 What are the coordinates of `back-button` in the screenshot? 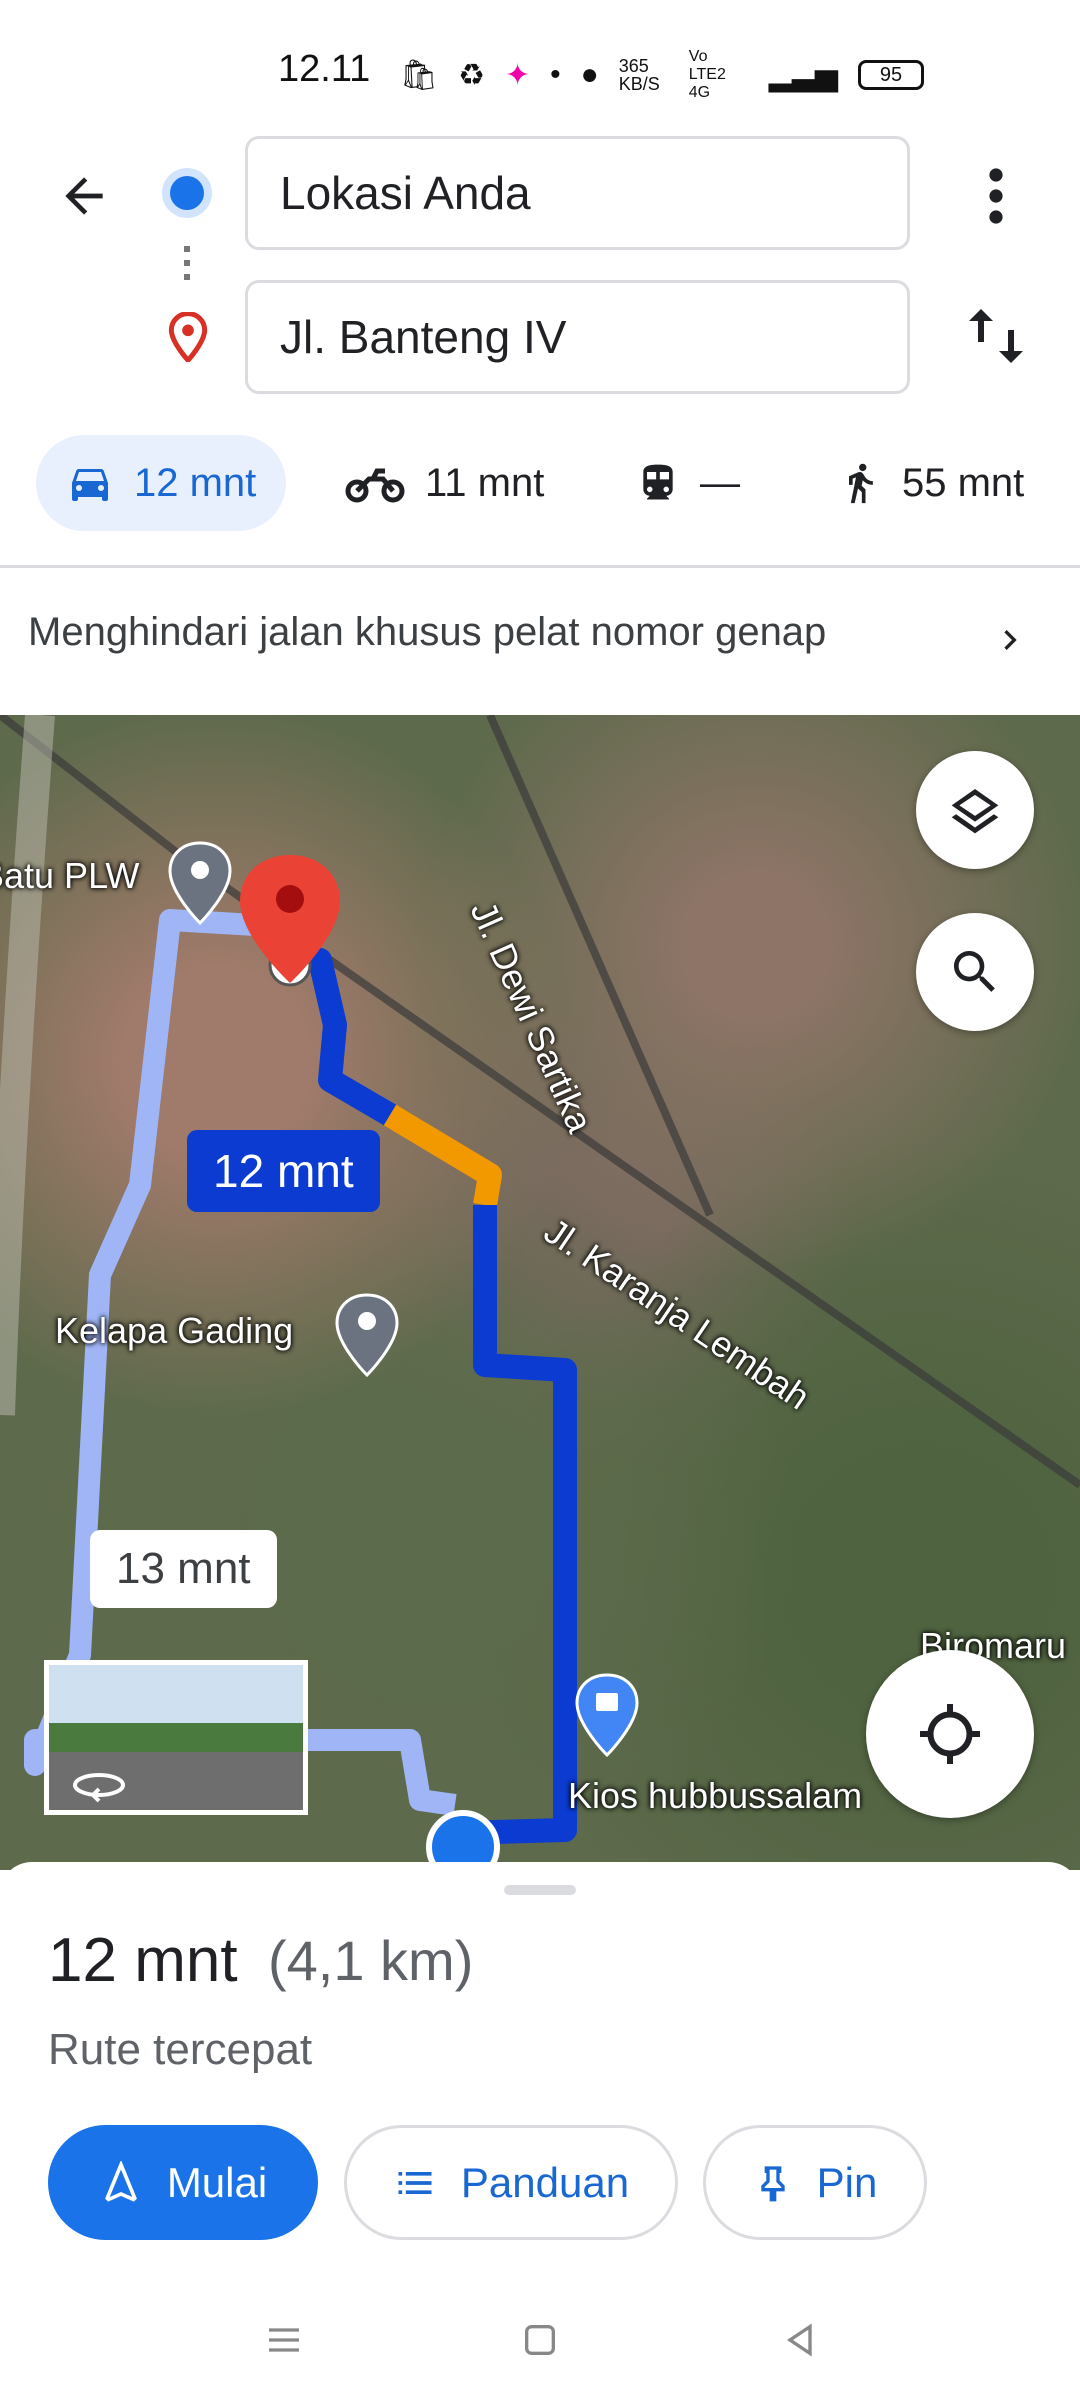 It's located at (84, 196).